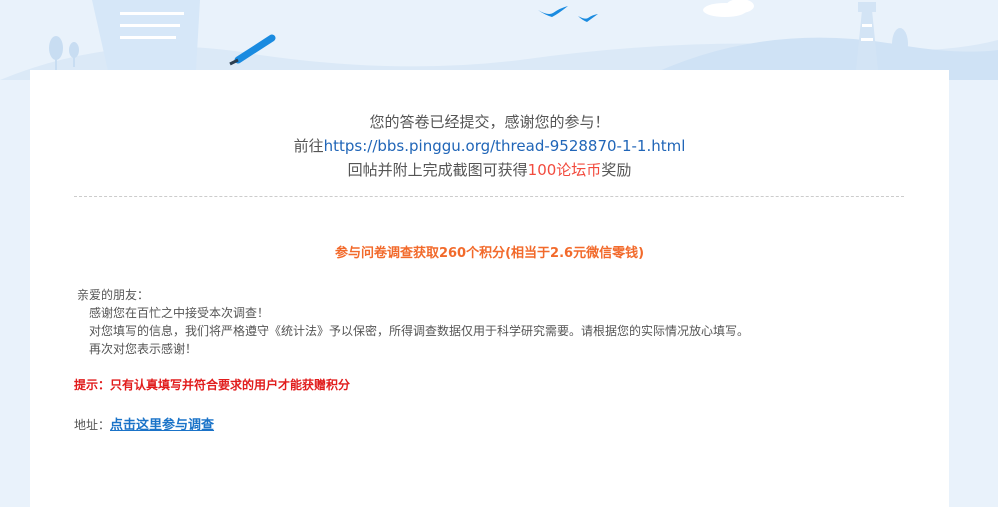  What do you see at coordinates (616, 170) in the screenshot?
I see `reward-suffix: 奖励` at bounding box center [616, 170].